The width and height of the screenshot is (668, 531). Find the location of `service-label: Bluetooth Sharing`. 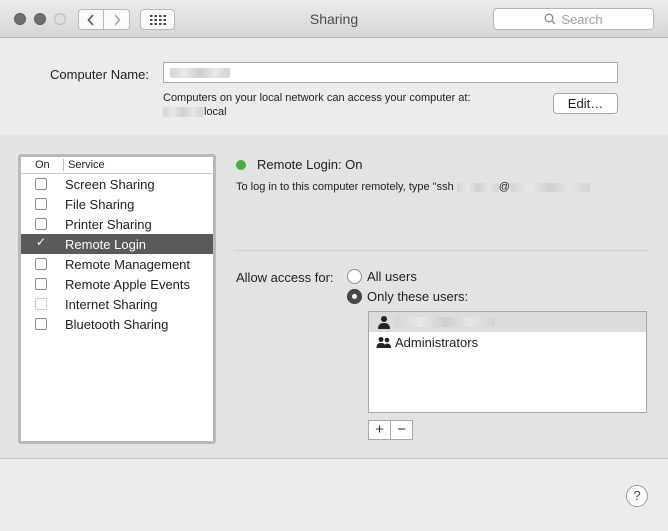

service-label: Bluetooth Sharing is located at coordinates (117, 324).